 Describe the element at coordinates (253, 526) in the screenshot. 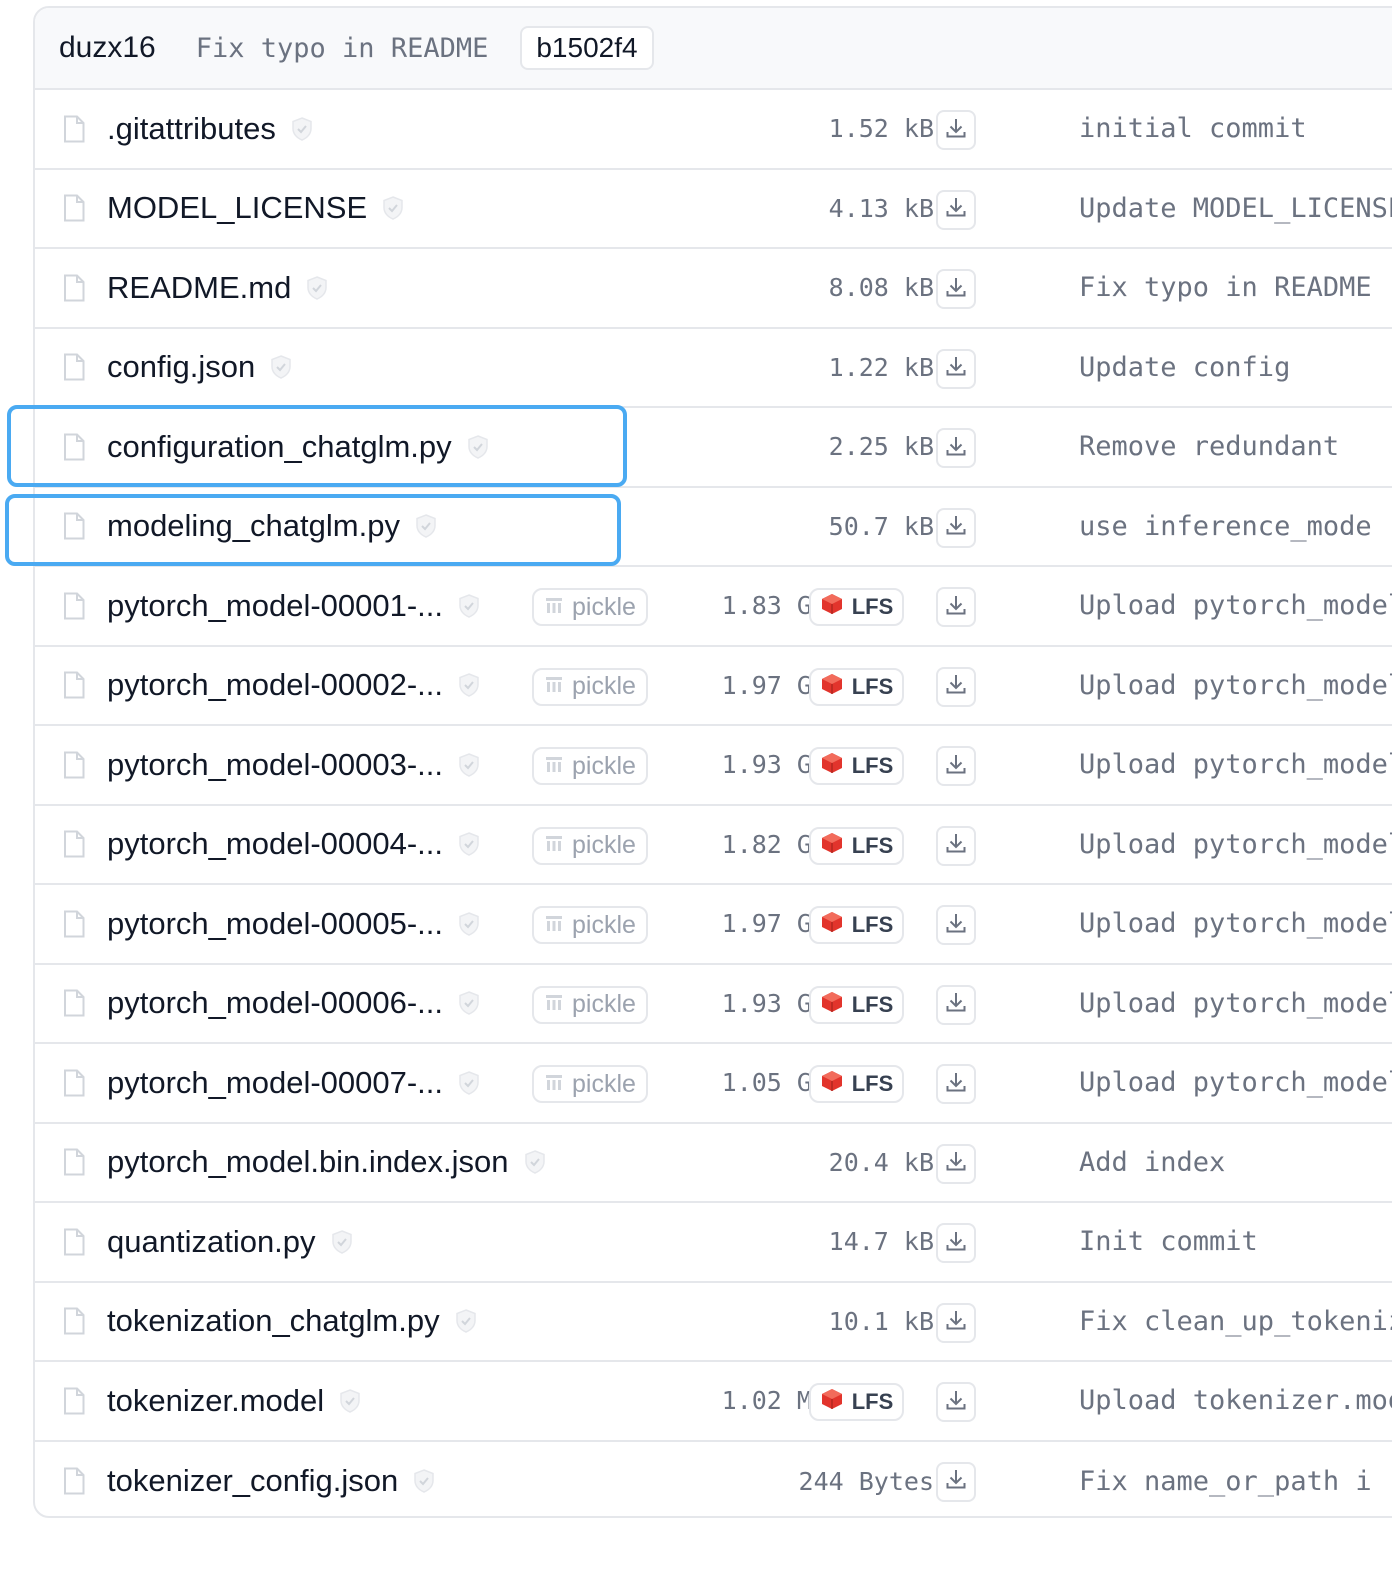

I see `file-name-link: modeling_chatglm.py` at that location.